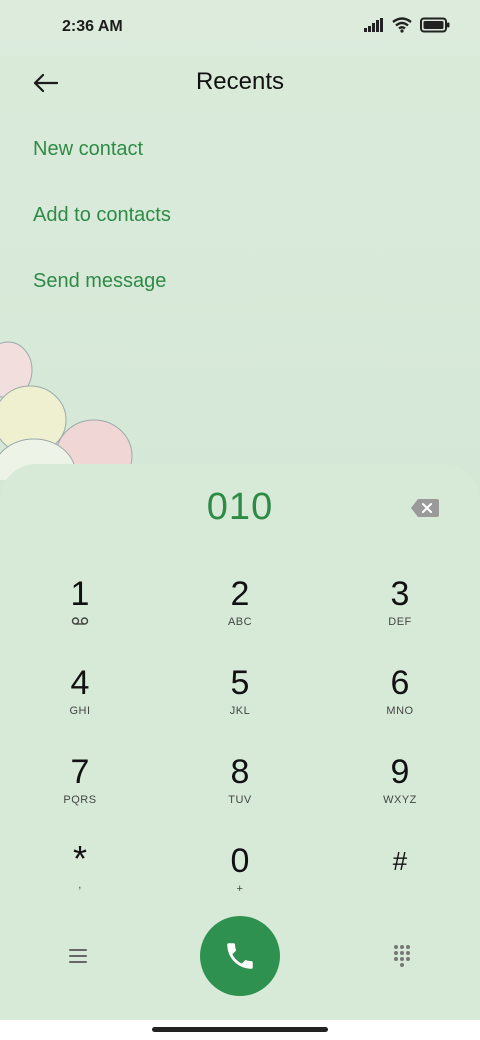 The height and width of the screenshot is (1040, 480). I want to click on menu-button, so click(78, 956).